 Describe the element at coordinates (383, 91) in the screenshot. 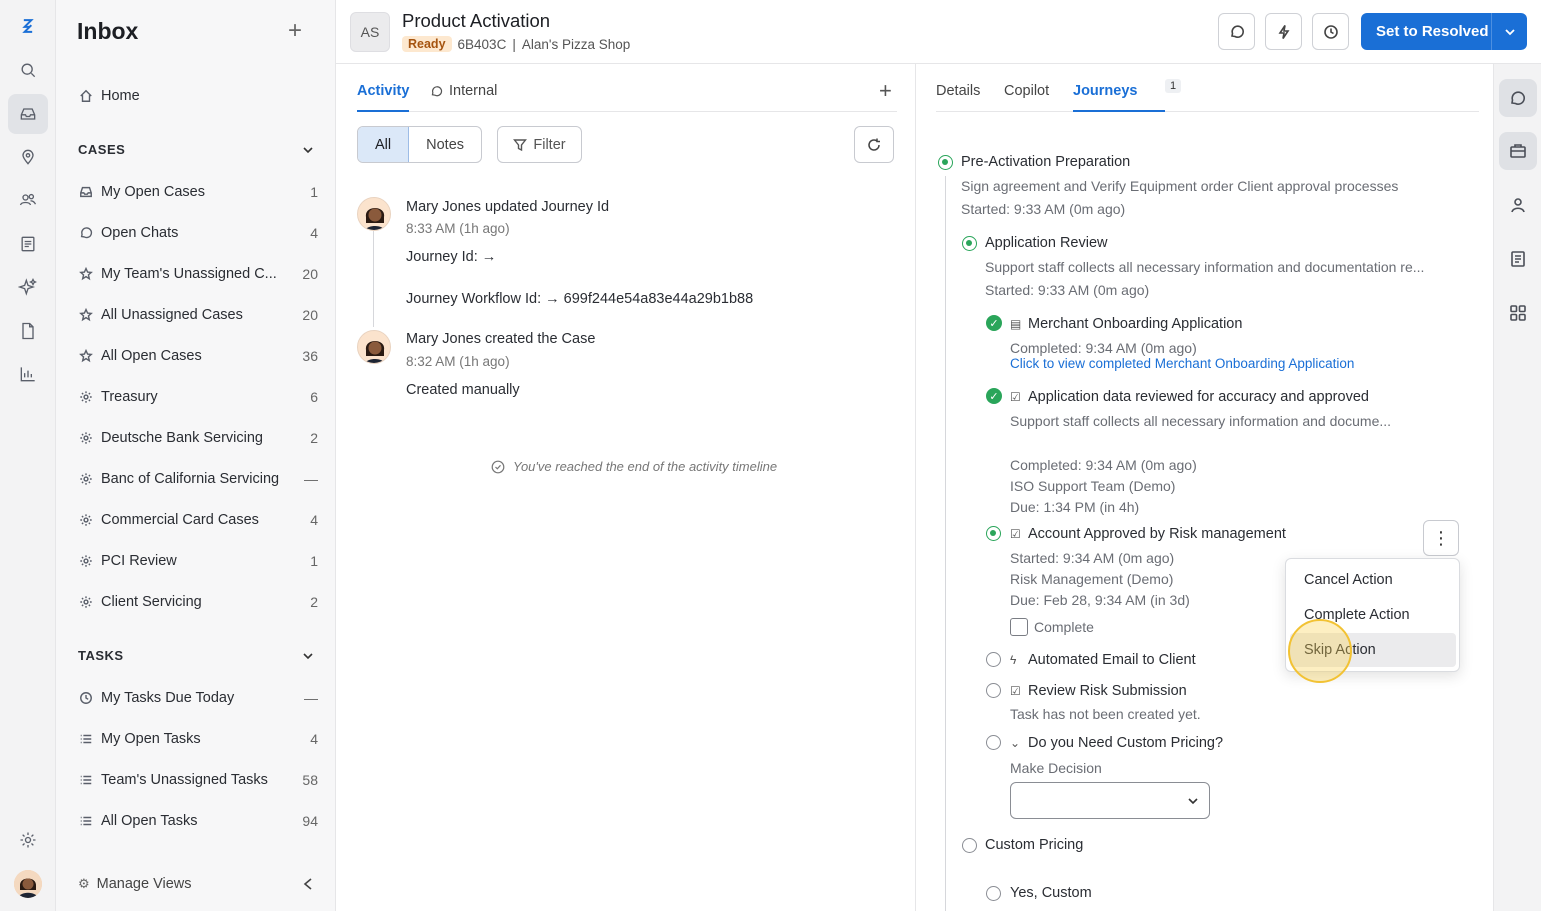

I see `tab-activity: Activity` at that location.